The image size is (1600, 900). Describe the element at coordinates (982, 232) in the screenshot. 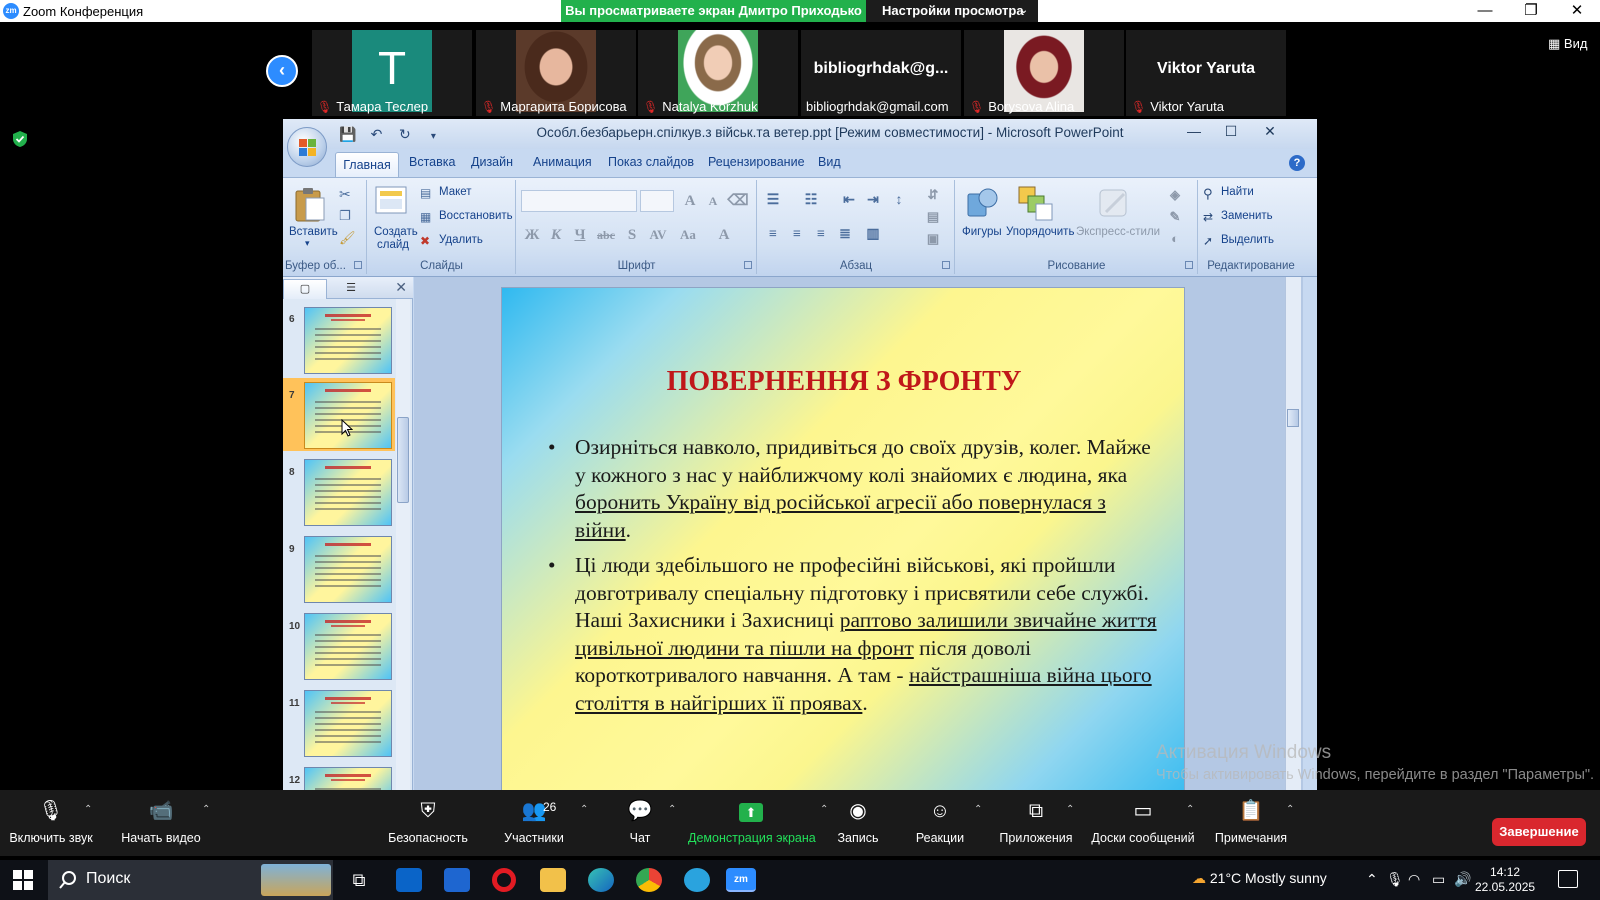

I see `shapes-button: Фигуры` at that location.